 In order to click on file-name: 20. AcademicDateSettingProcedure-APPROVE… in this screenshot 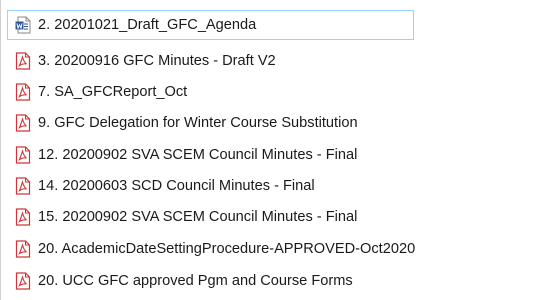, I will do `click(227, 249)`.